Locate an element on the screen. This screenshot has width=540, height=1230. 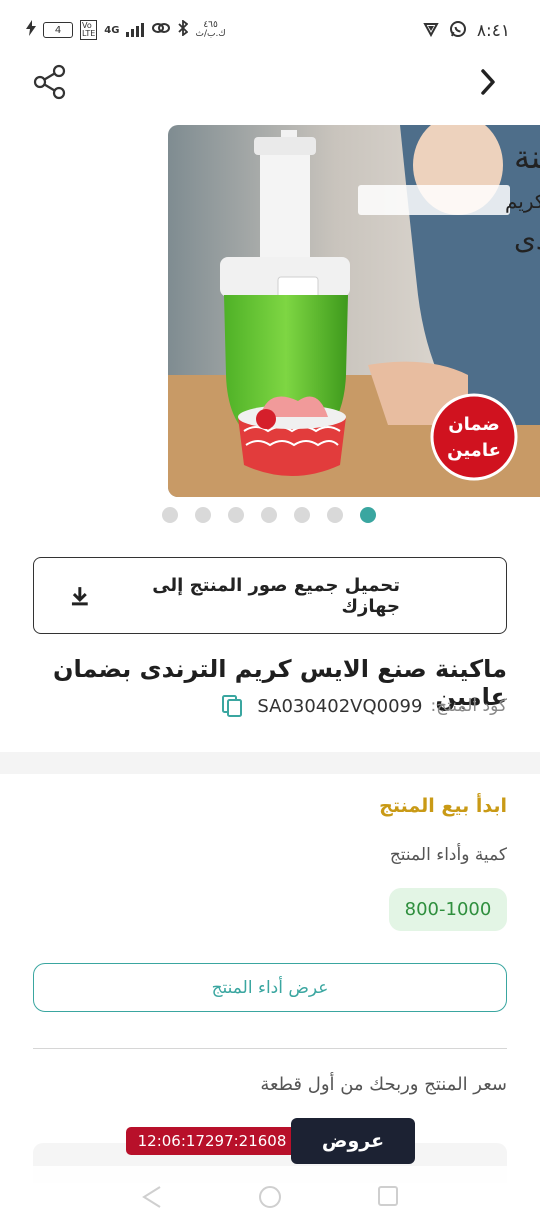
volte-icon: Vo LTE is located at coordinates (89, 30).